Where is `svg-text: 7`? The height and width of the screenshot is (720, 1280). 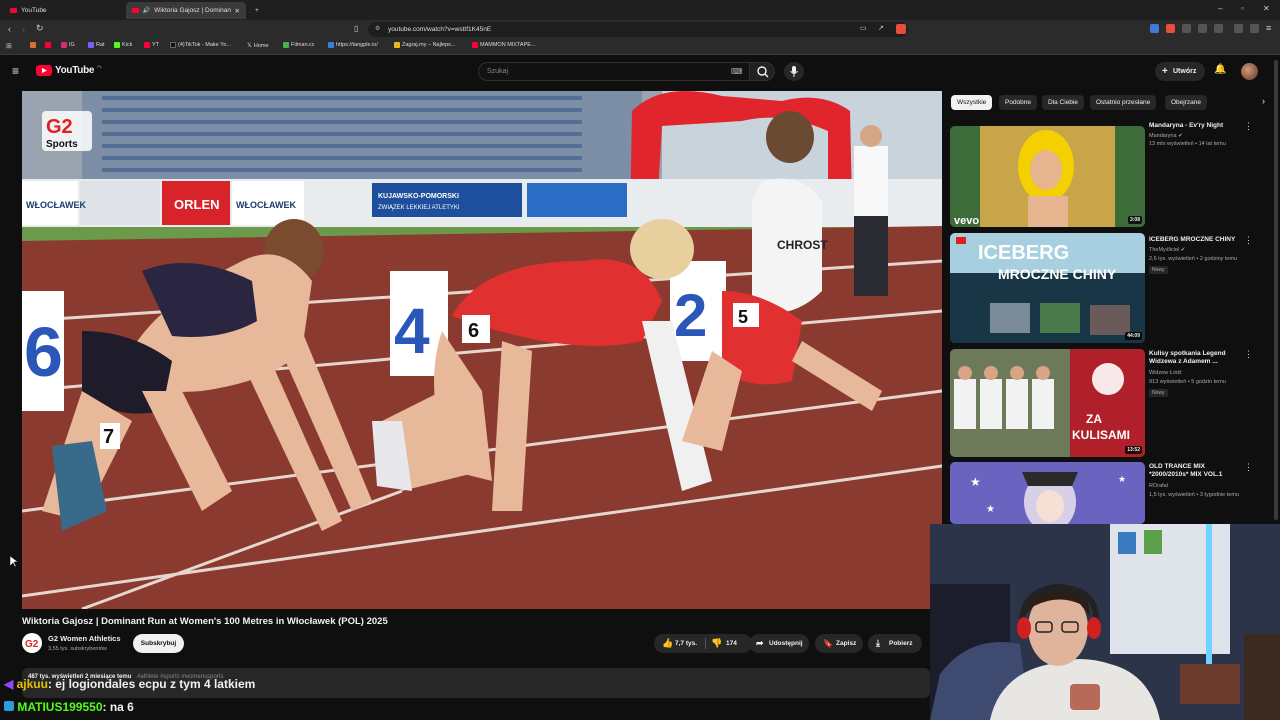 svg-text: 7 is located at coordinates (108, 437).